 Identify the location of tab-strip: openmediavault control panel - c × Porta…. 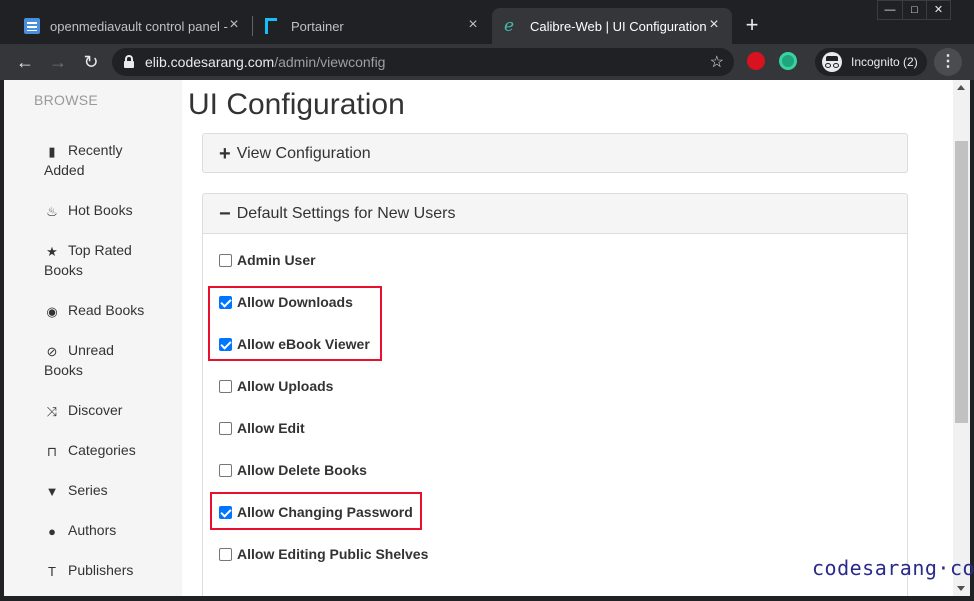
(487, 22).